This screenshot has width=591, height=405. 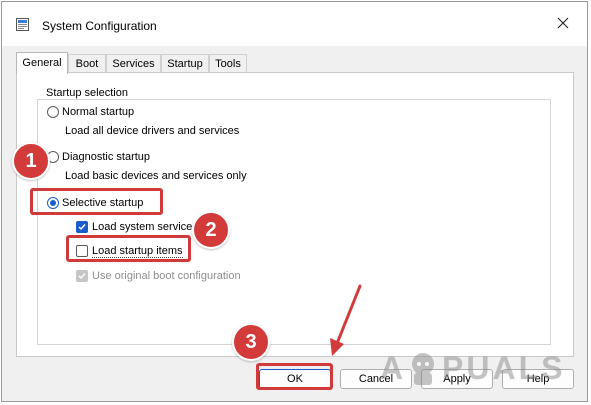 I want to click on load-startup-items-highlight, so click(x=128, y=248).